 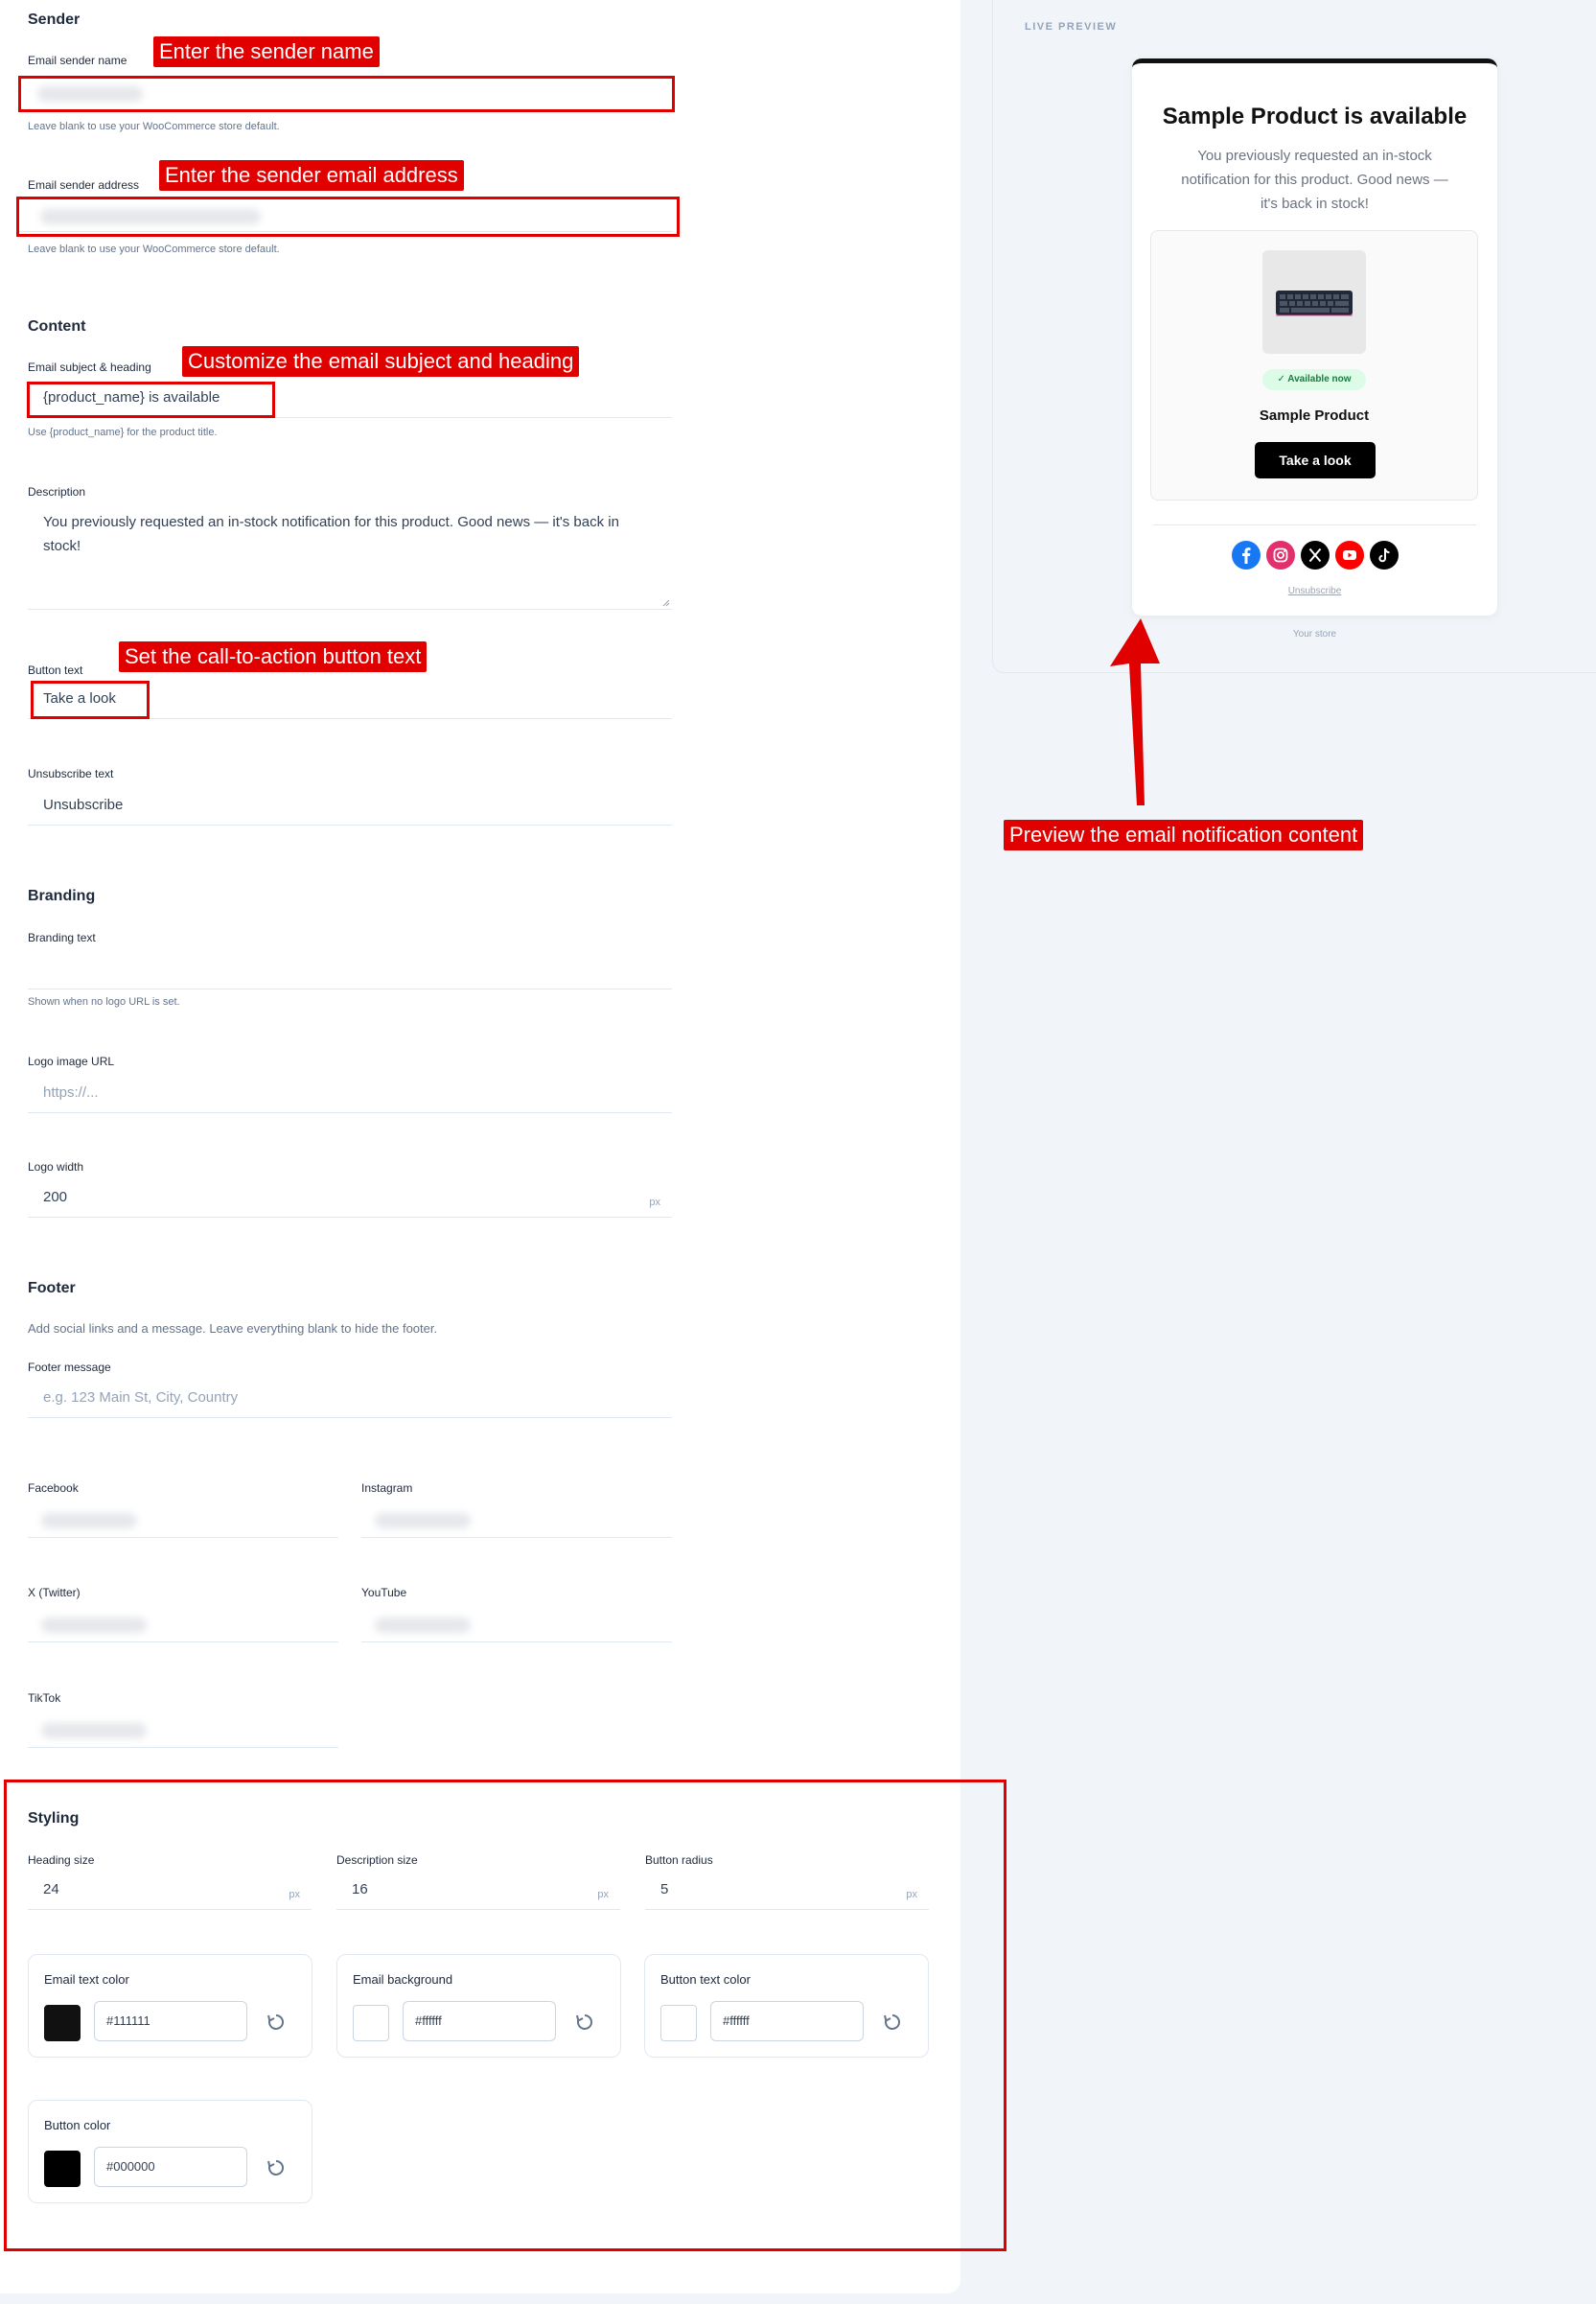 I want to click on annotation-label-preview: Preview the email notification content, so click(x=1184, y=835).